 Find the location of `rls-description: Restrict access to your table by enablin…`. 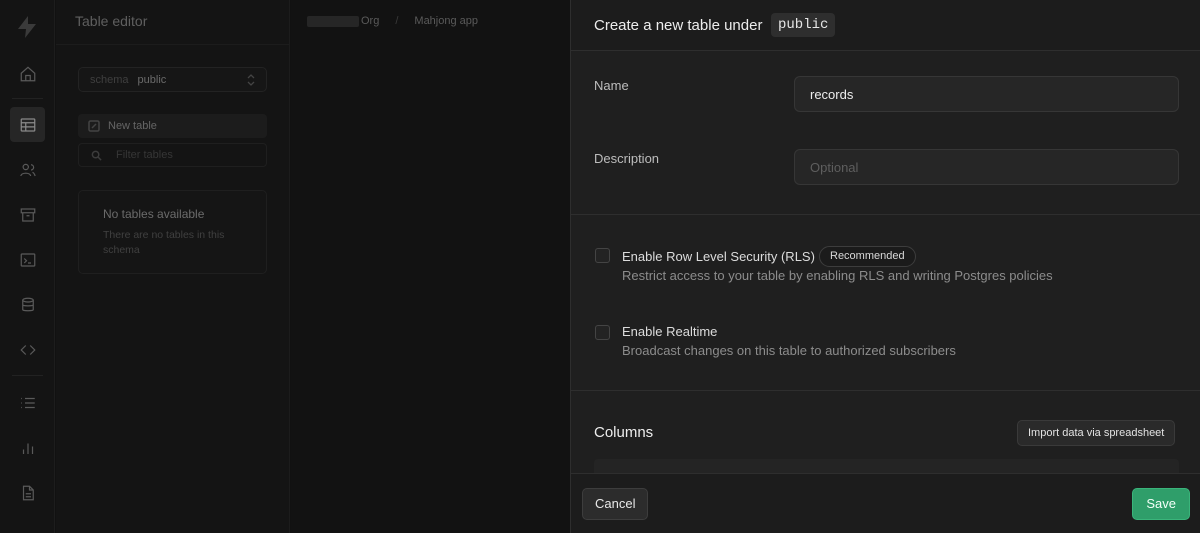

rls-description: Restrict access to your table by enablin… is located at coordinates (837, 275).